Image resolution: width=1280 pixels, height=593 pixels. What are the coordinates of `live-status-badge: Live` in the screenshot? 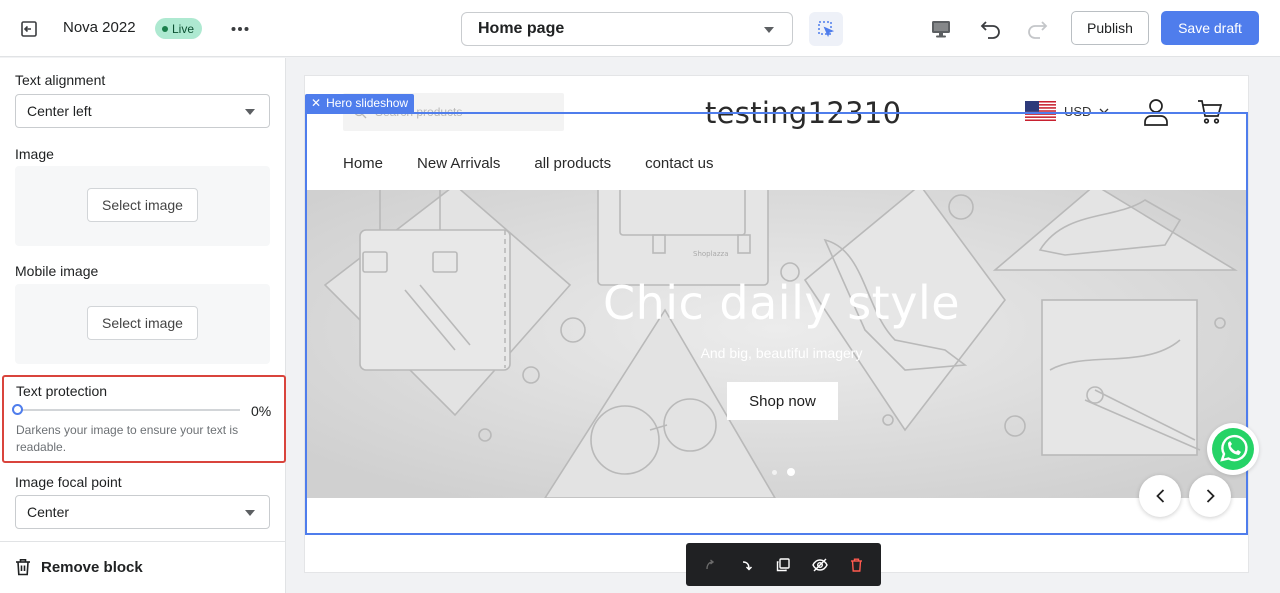 It's located at (179, 28).